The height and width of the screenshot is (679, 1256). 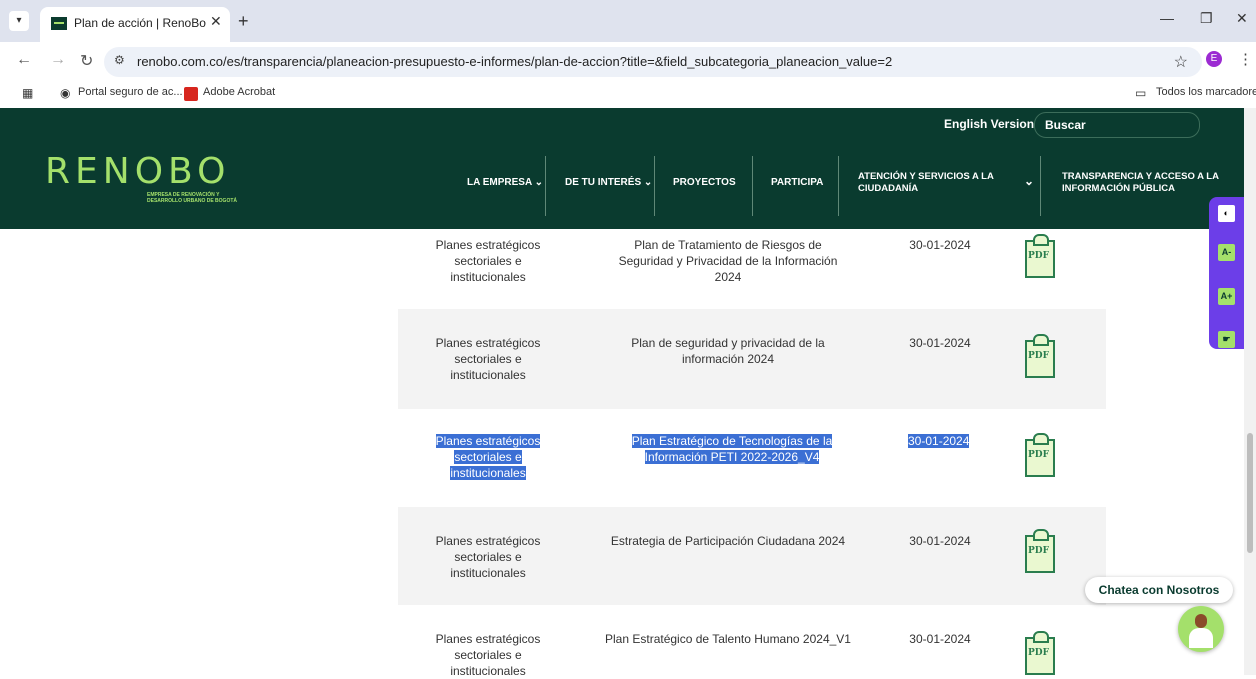 I want to click on nav-la-empresa: LA EMPRESA ⌄, so click(x=505, y=182).